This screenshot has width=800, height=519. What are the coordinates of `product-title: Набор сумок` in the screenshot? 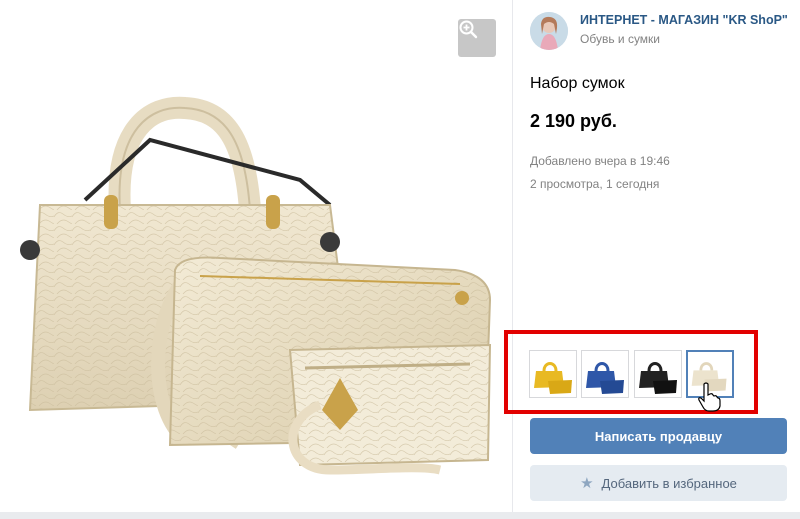 It's located at (577, 83).